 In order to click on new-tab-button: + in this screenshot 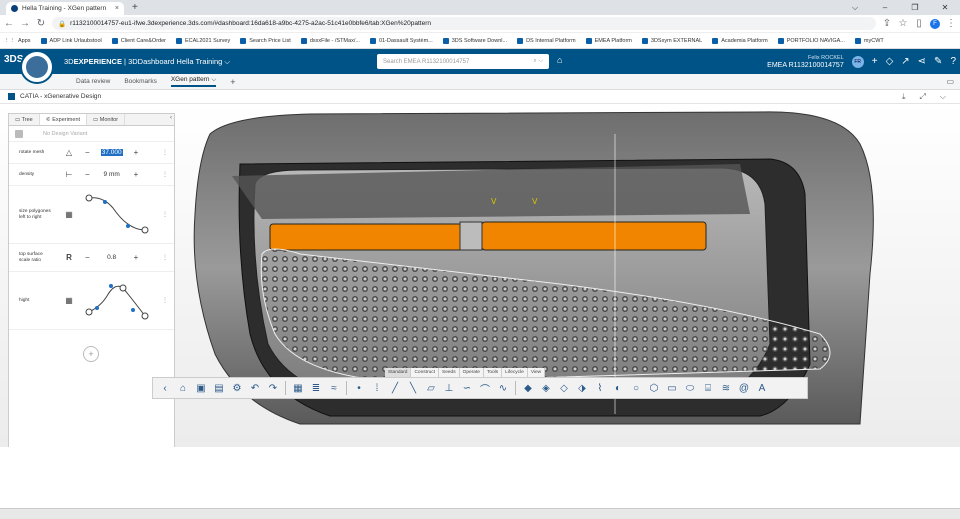, I will do `click(135, 7)`.